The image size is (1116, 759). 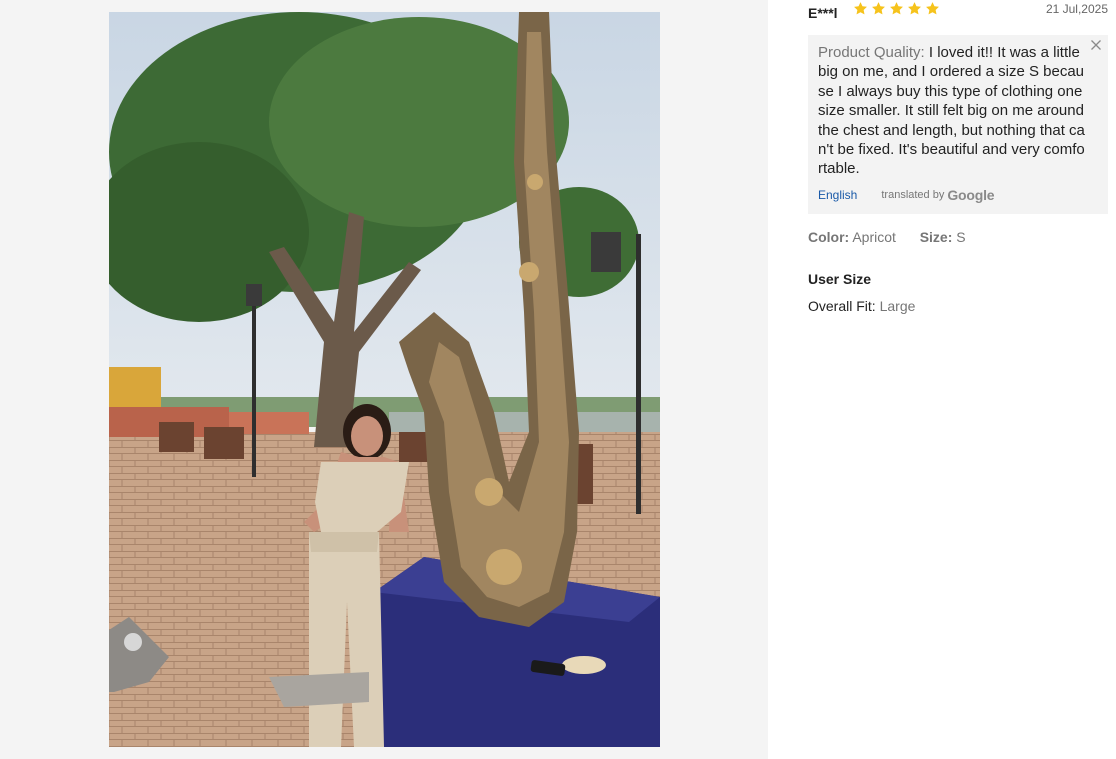 I want to click on original-language-link: English, so click(x=837, y=195).